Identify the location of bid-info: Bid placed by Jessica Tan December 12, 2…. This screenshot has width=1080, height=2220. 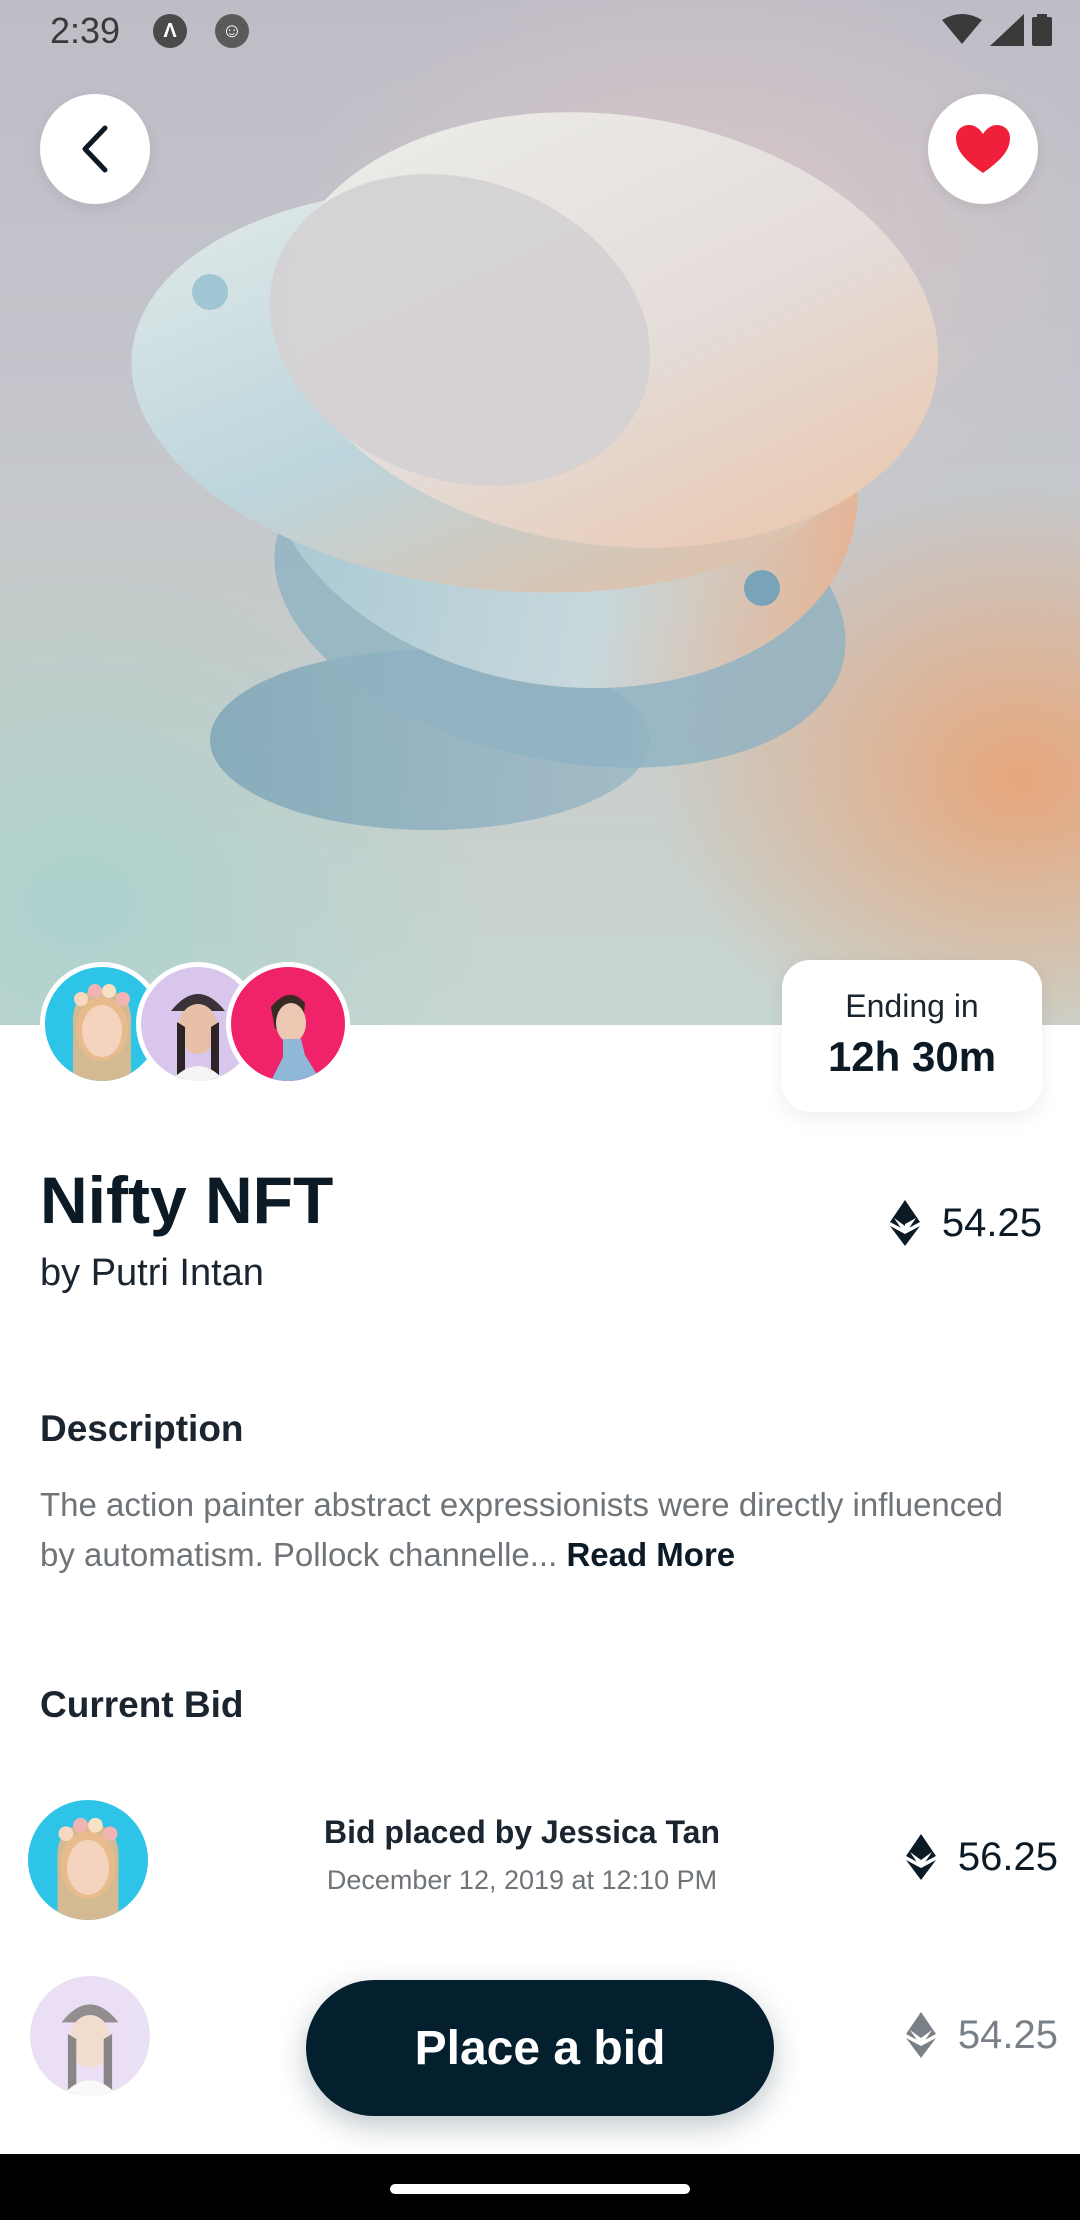
(522, 1855).